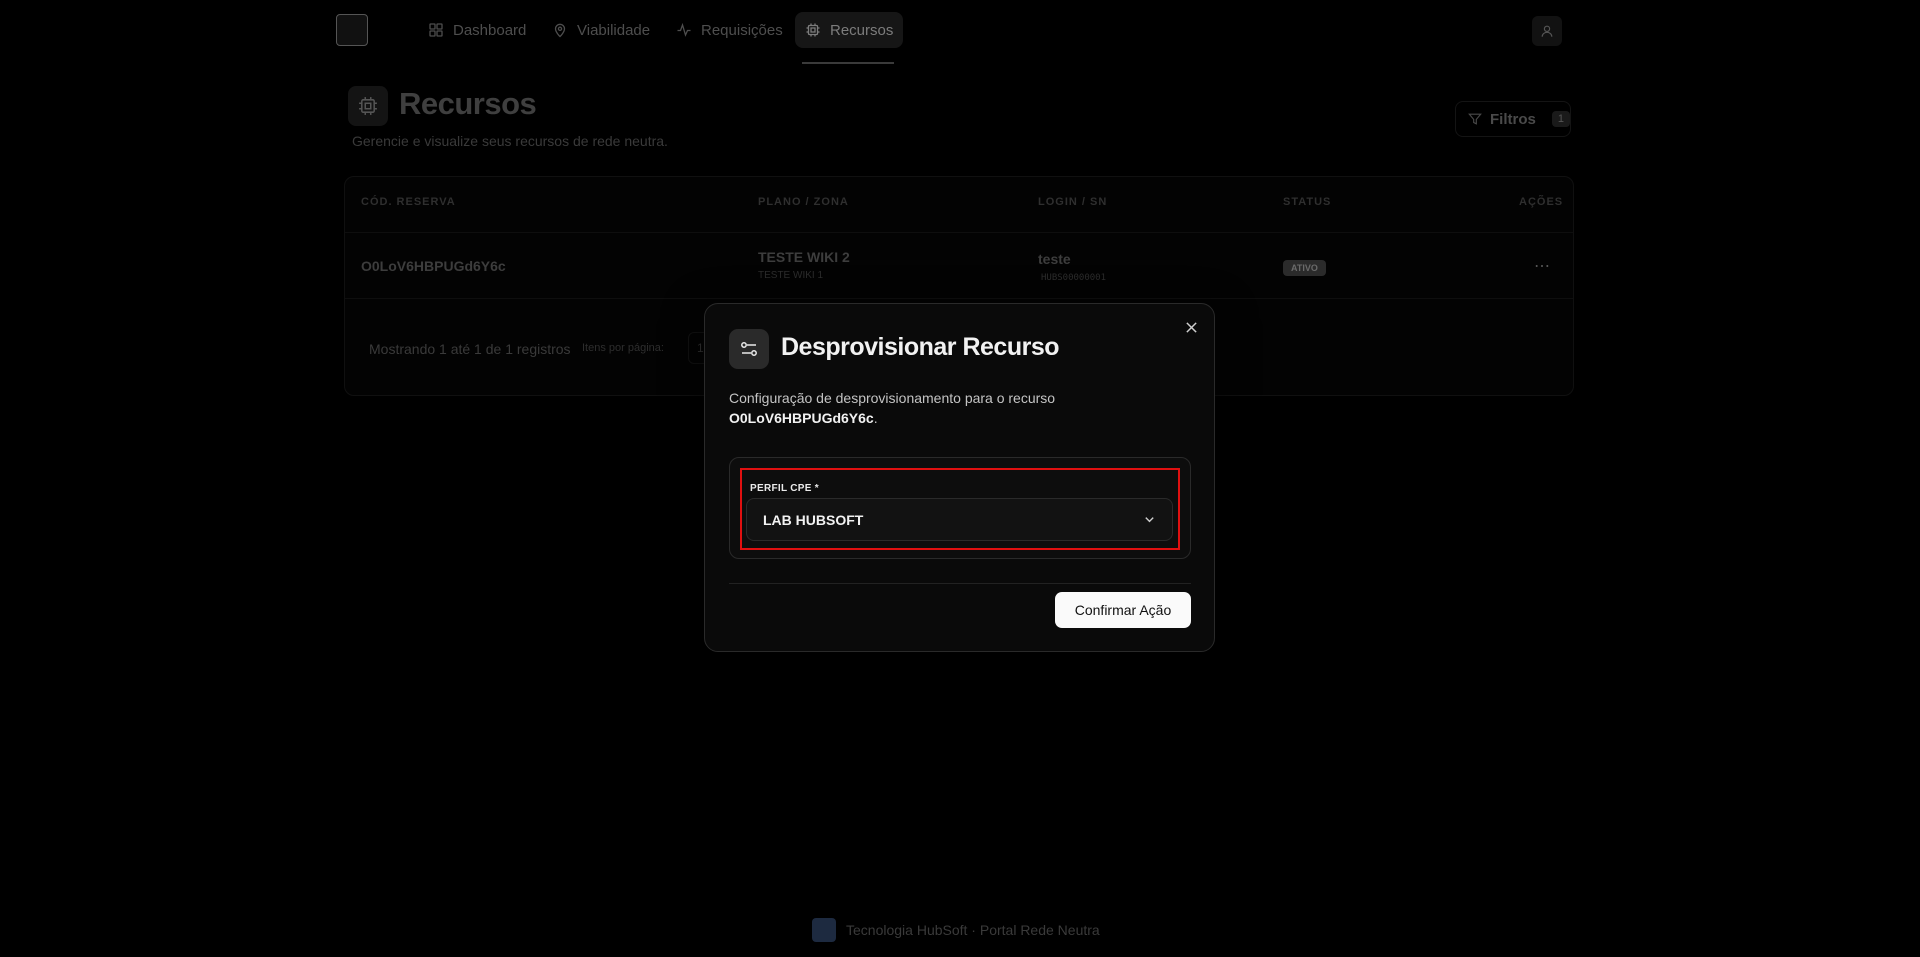  What do you see at coordinates (920, 347) in the screenshot?
I see `dialog-title: Desprovisionar Recurso` at bounding box center [920, 347].